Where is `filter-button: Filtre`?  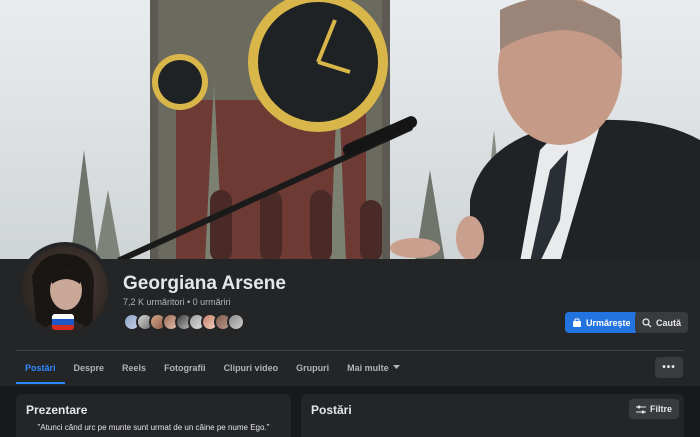
filter-button: Filtre is located at coordinates (654, 409).